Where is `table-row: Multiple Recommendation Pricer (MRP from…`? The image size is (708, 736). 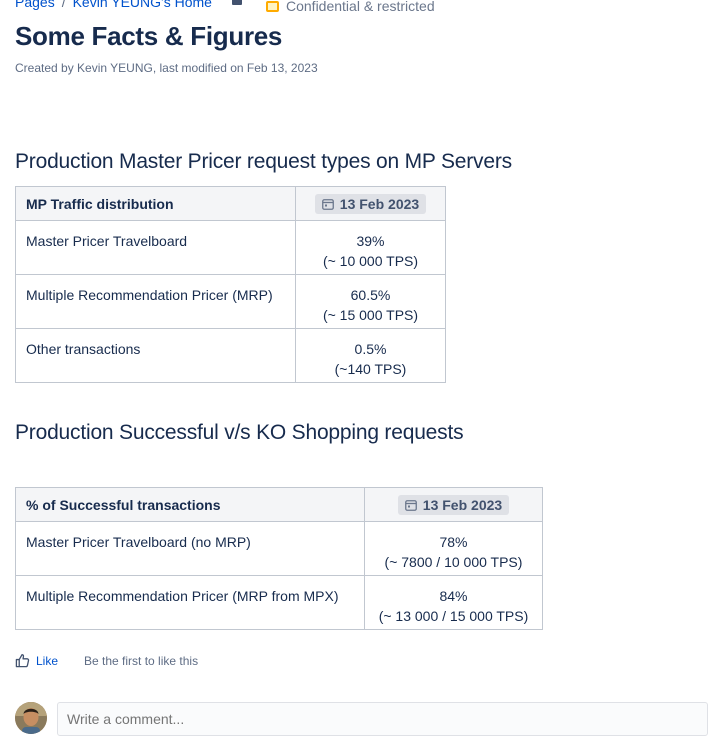 table-row: Multiple Recommendation Pricer (MRP from… is located at coordinates (279, 602).